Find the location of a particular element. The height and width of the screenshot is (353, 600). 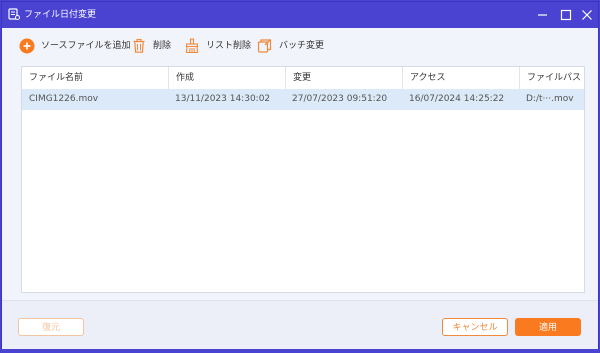

dialog-footer: 復元 キャンセル 適用 is located at coordinates (300, 324).